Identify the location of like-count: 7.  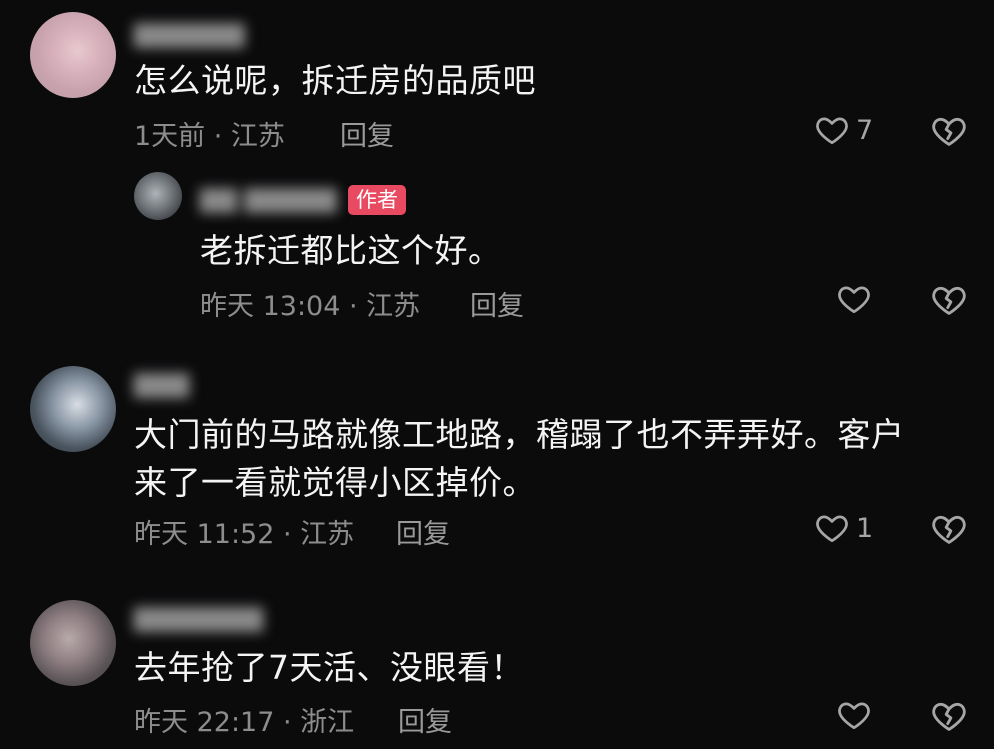
(865, 130).